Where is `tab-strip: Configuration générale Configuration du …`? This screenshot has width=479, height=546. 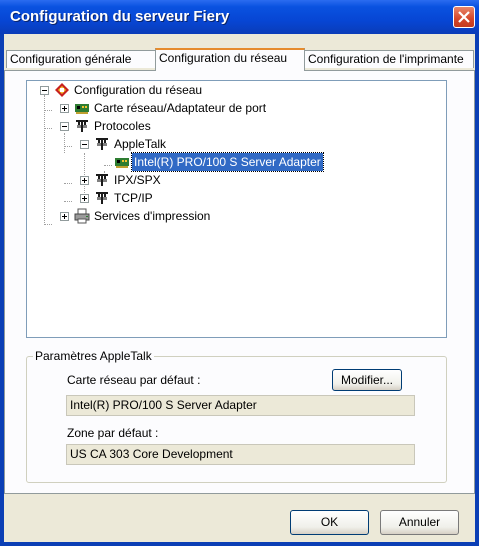 tab-strip: Configuration générale Configuration du … is located at coordinates (239, 59).